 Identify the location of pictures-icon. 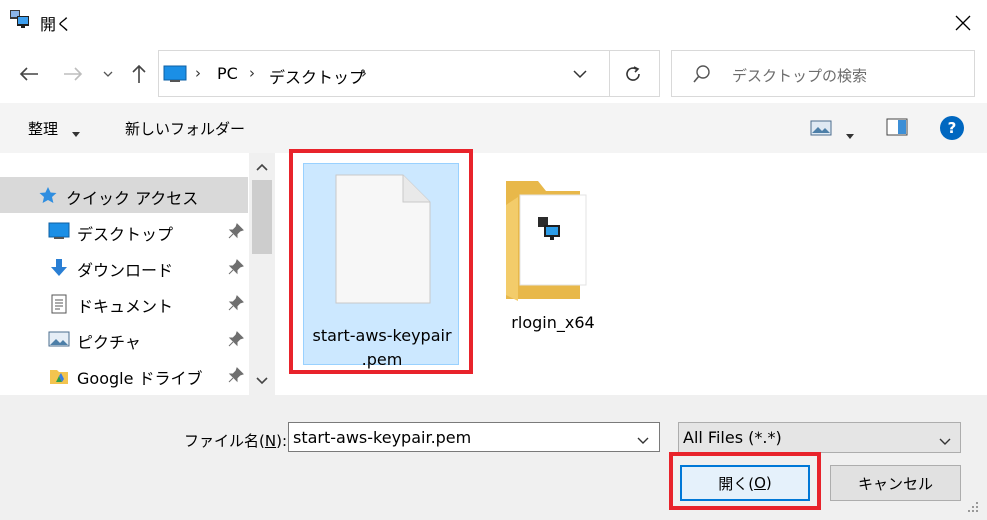
(59, 339).